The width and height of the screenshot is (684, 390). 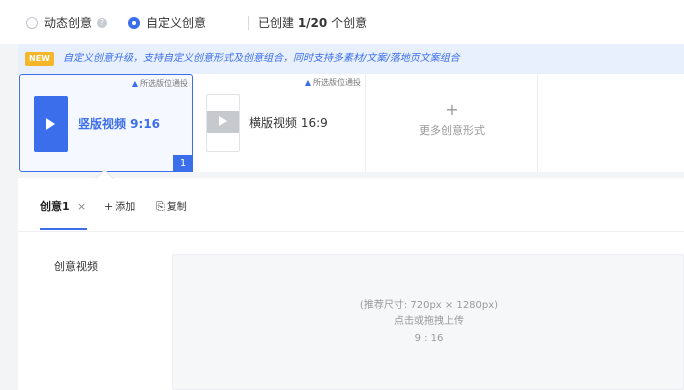 What do you see at coordinates (288, 123) in the screenshot?
I see `horizontal-video-label: 横版视频 16:9` at bounding box center [288, 123].